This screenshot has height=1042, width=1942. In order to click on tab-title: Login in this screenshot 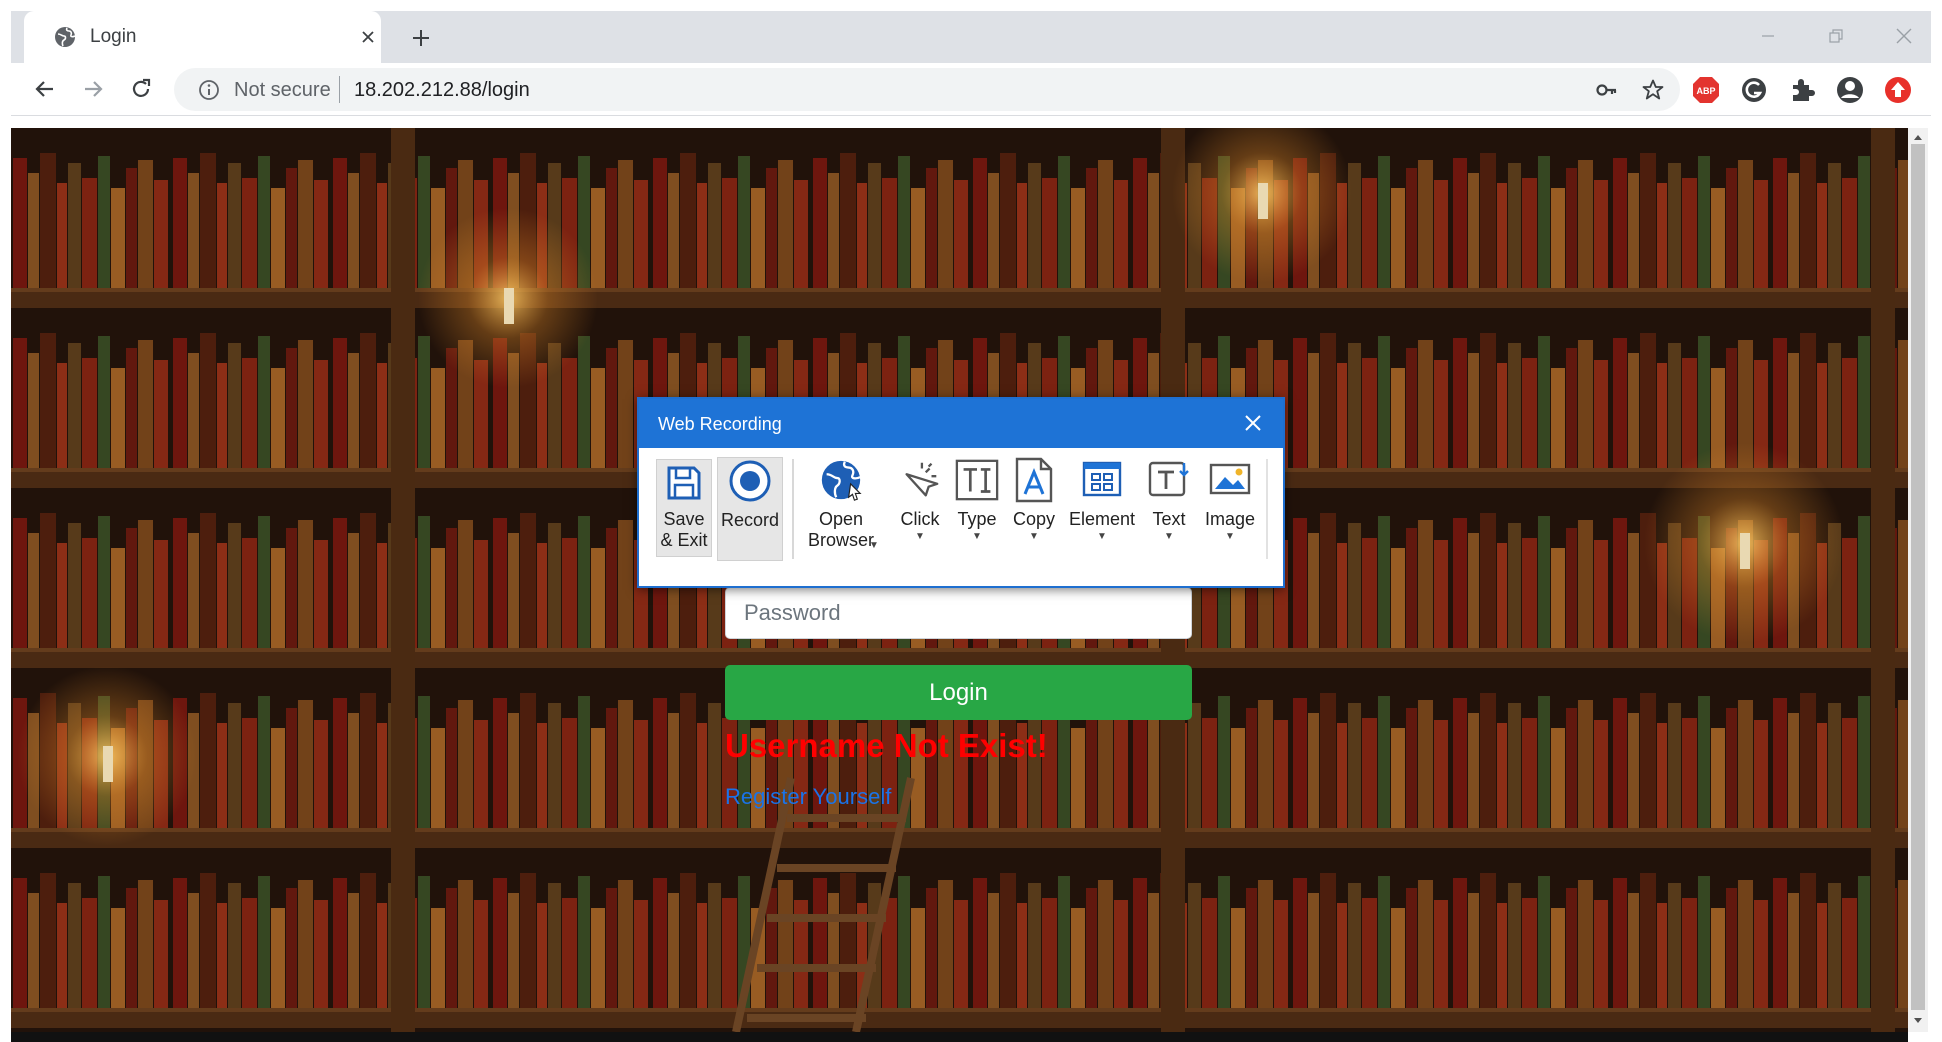, I will do `click(113, 36)`.